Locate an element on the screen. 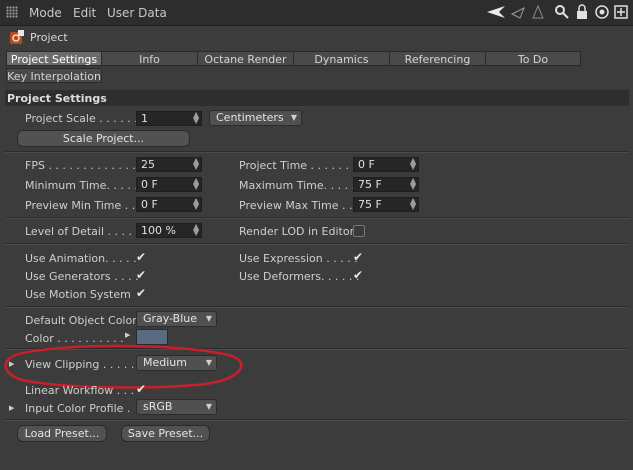 Image resolution: width=633 pixels, height=470 pixels. back-arrow-icon is located at coordinates (497, 12).